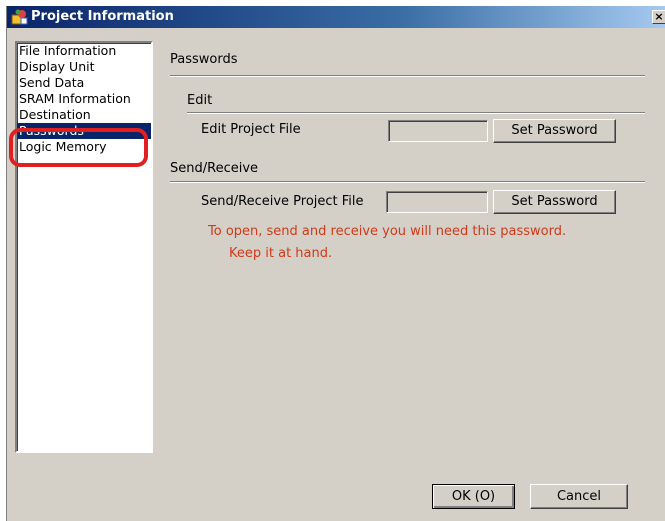  I want to click on nav-item-send-data: Send Data, so click(84, 83).